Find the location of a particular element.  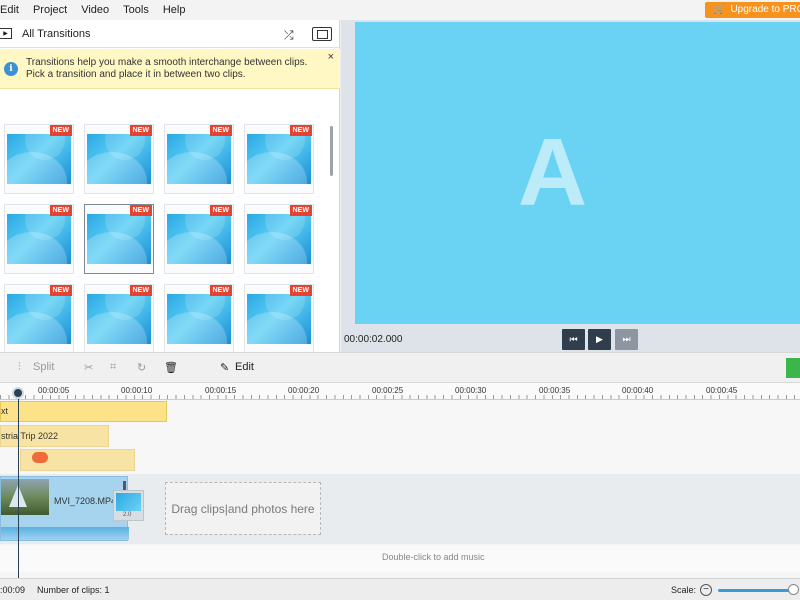

upgrade-button: 🛒 Upgrade to PRO V is located at coordinates (752, 10).